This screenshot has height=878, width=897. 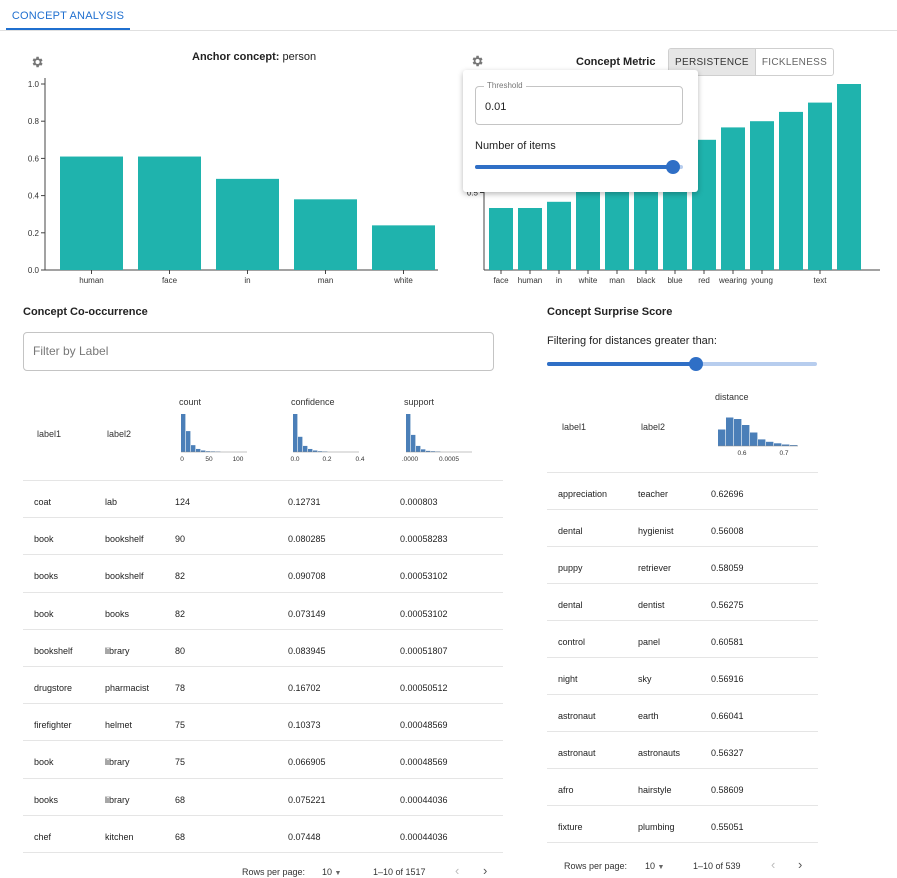 What do you see at coordinates (253, 351) in the screenshot?
I see `filter-by-label-input` at bounding box center [253, 351].